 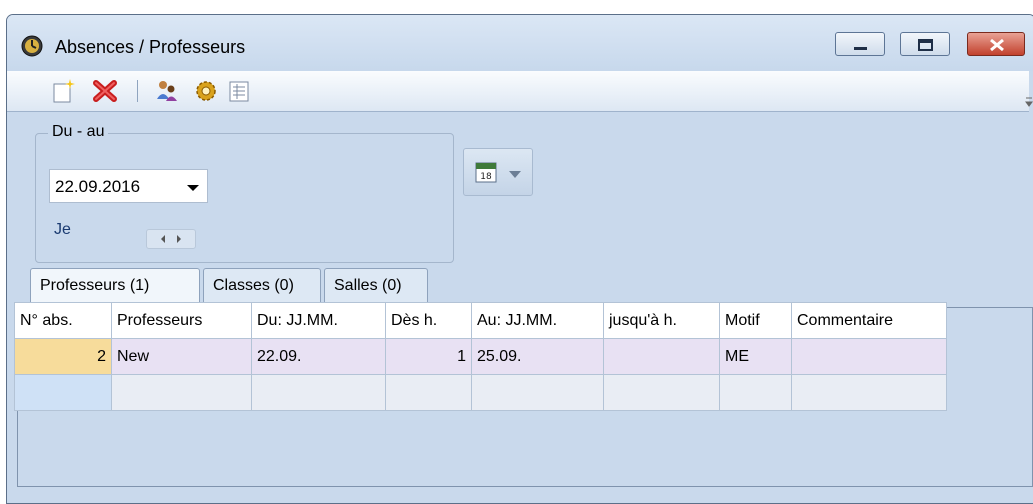 I want to click on date-range-group: Du - au 22.09.2016 Je, so click(x=244, y=193).